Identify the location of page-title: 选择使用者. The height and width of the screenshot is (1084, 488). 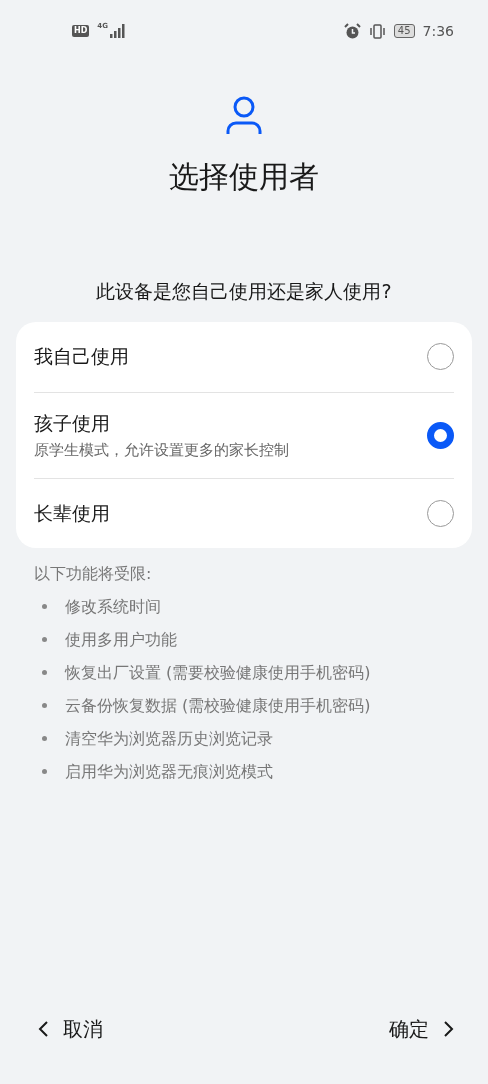
(244, 177).